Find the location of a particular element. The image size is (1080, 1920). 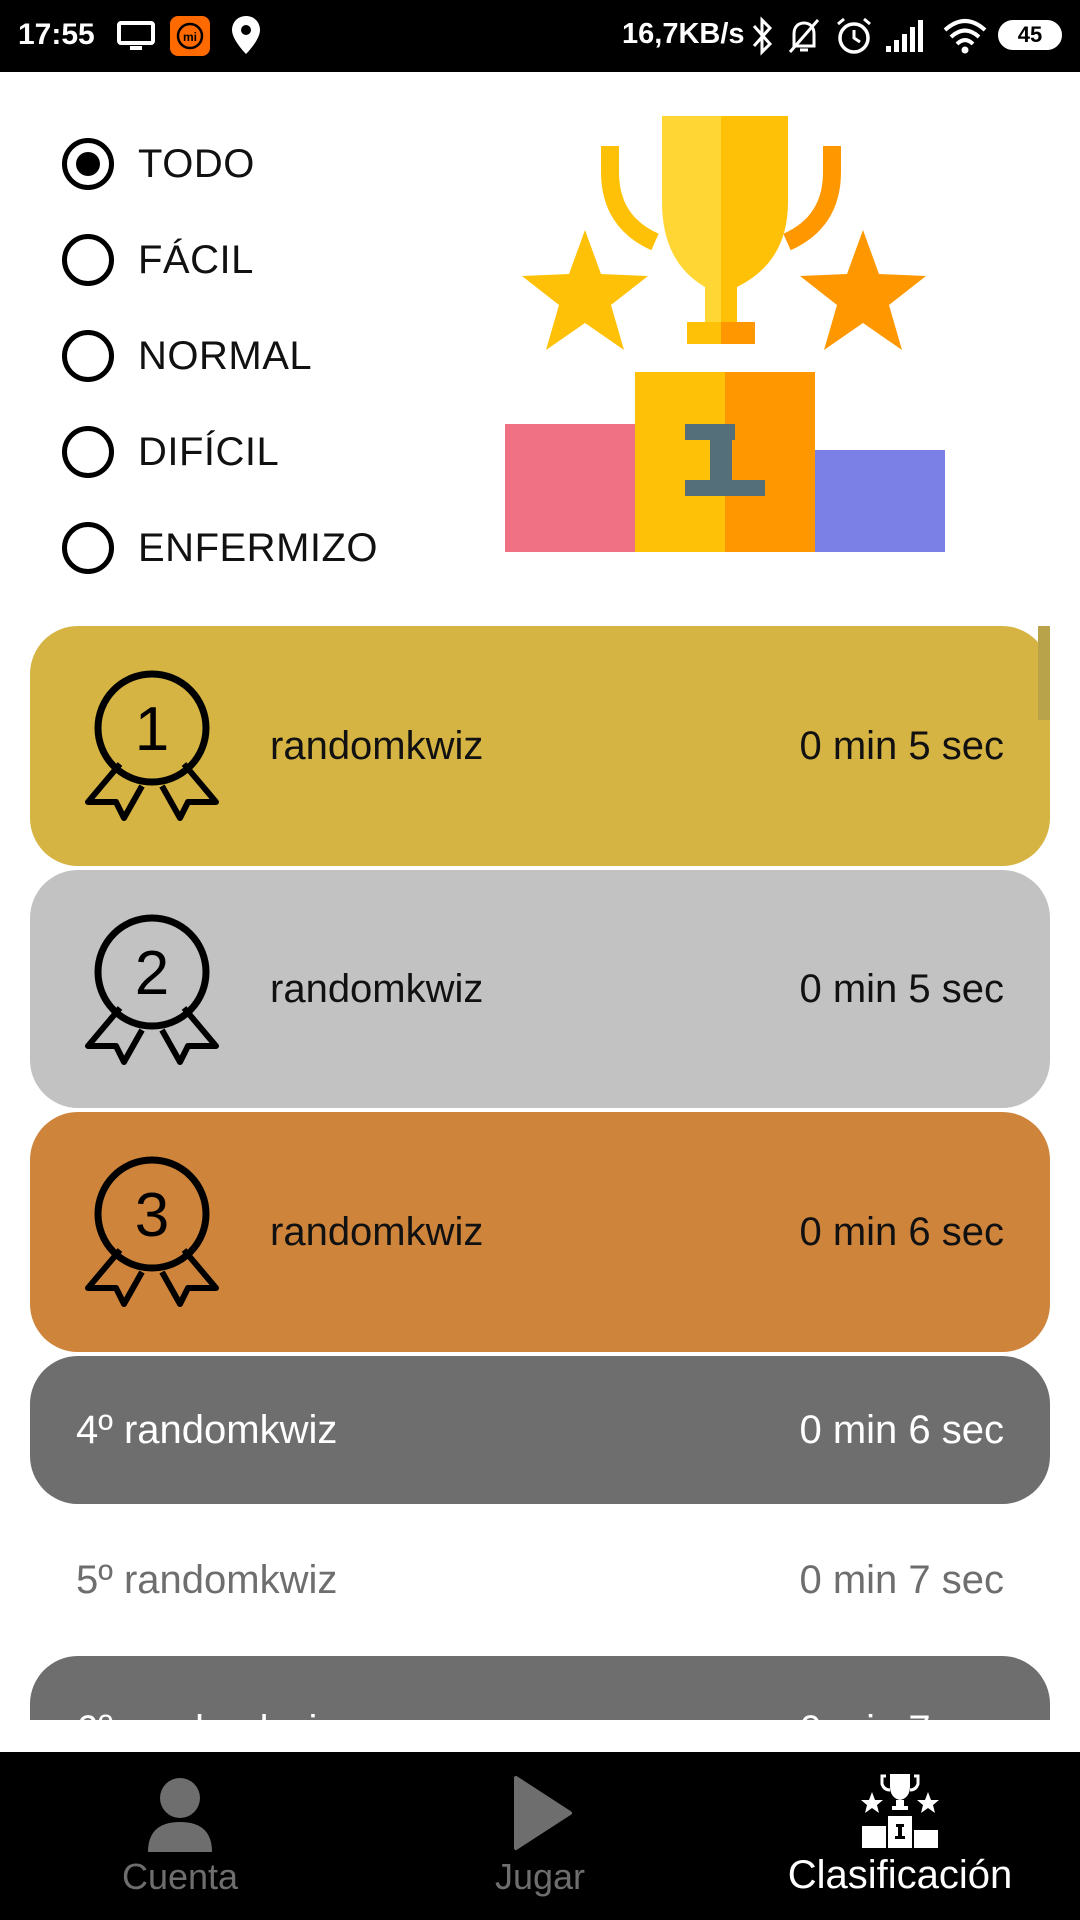

podium-icon is located at coordinates (900, 1811).